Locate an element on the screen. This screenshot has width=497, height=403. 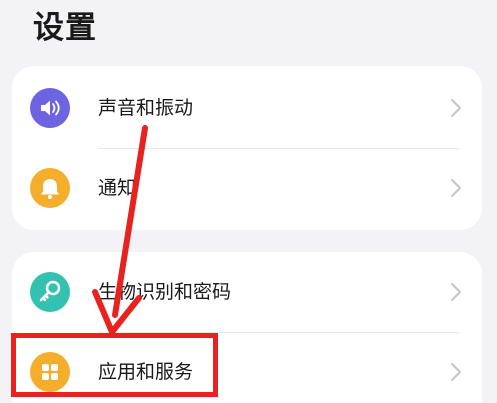
key-icon is located at coordinates (50, 292).